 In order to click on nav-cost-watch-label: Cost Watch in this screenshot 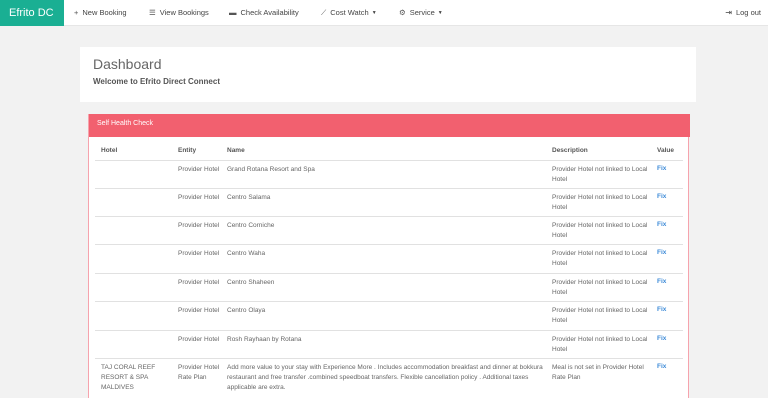, I will do `click(349, 12)`.